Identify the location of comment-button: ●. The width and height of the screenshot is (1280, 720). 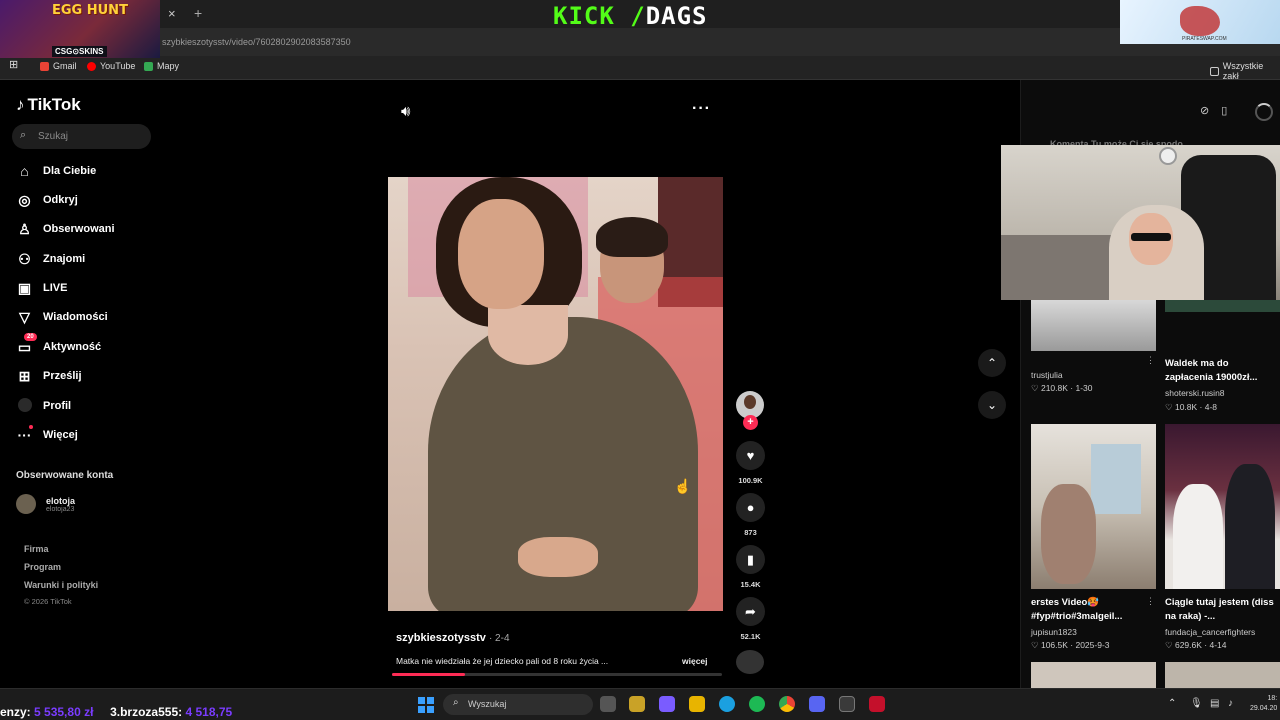
(750, 507).